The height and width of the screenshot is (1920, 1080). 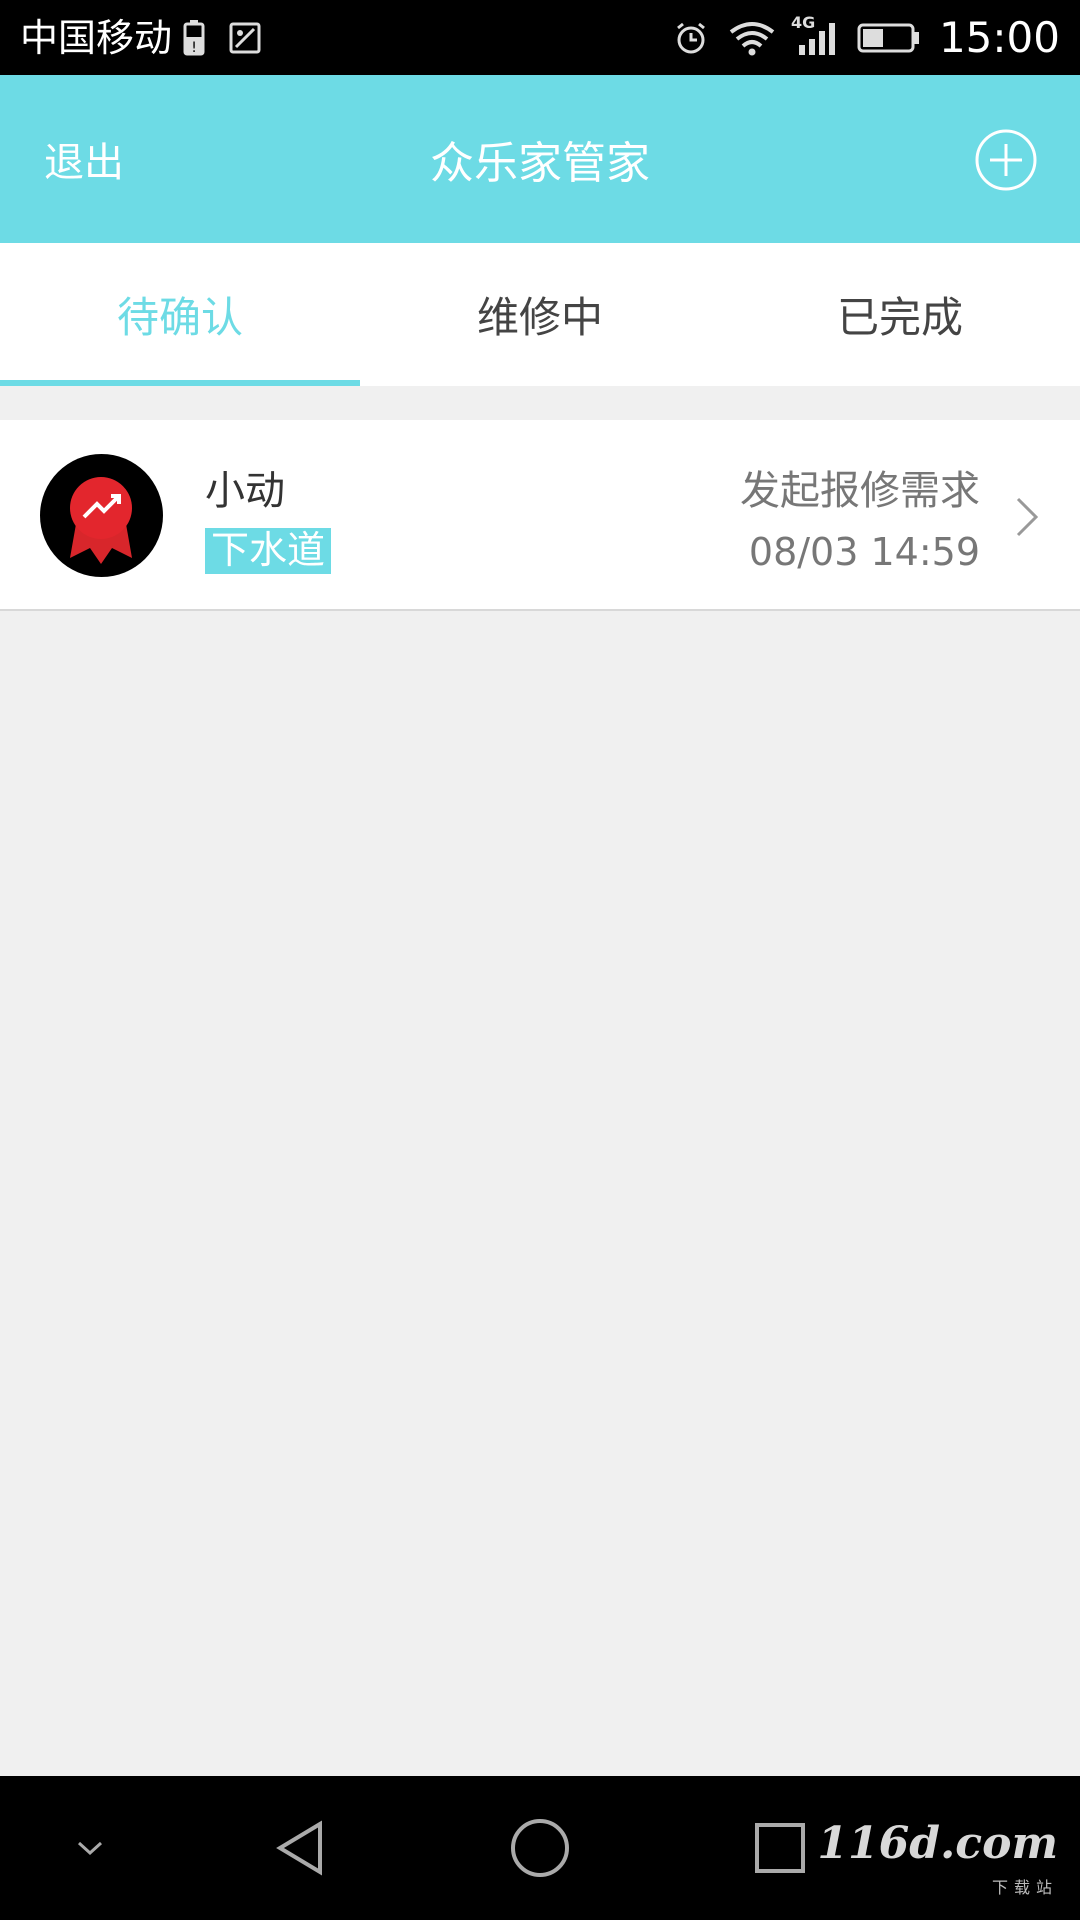 I want to click on alarm-icon, so click(x=691, y=38).